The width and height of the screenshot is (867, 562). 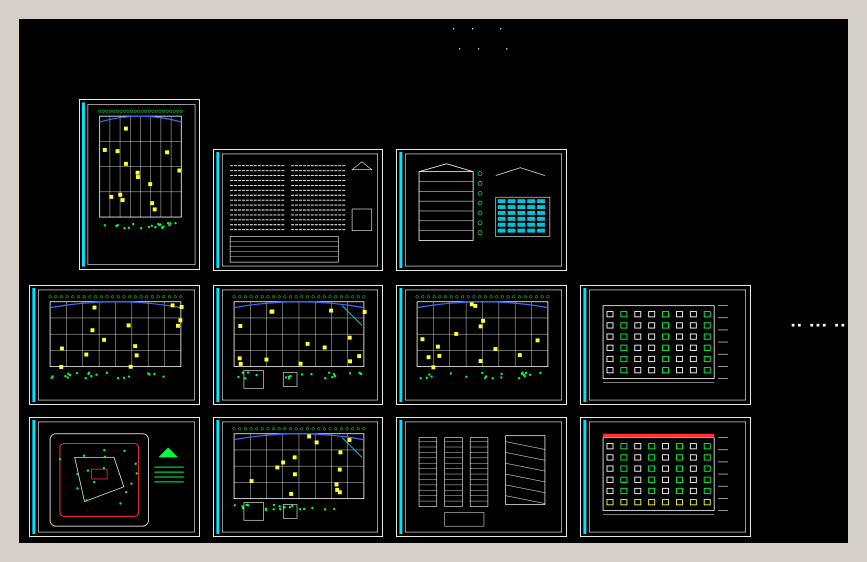 I want to click on sheet-floor-plan-portrait, so click(x=139, y=184).